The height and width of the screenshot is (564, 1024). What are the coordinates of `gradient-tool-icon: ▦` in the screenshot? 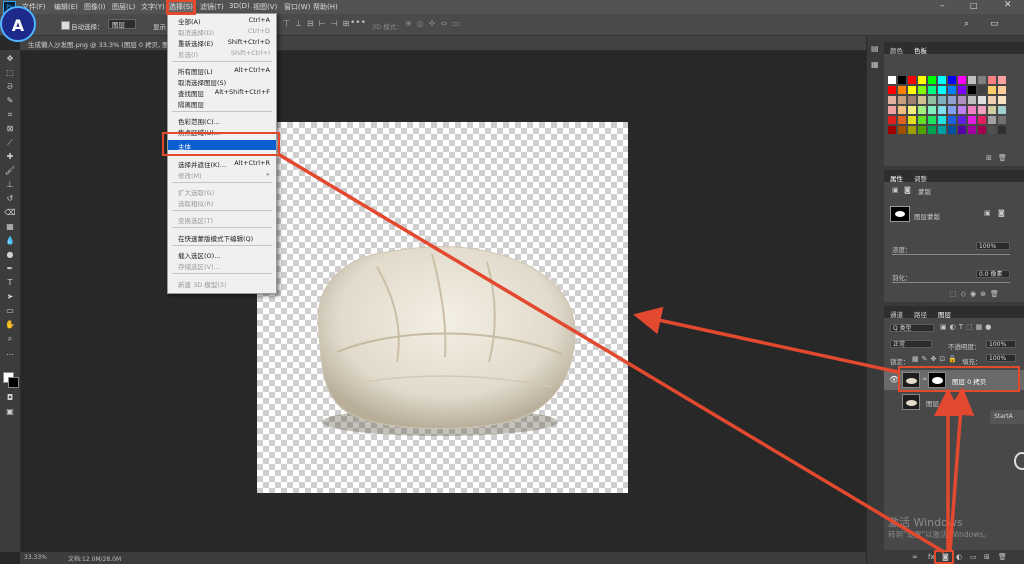 It's located at (10, 227).